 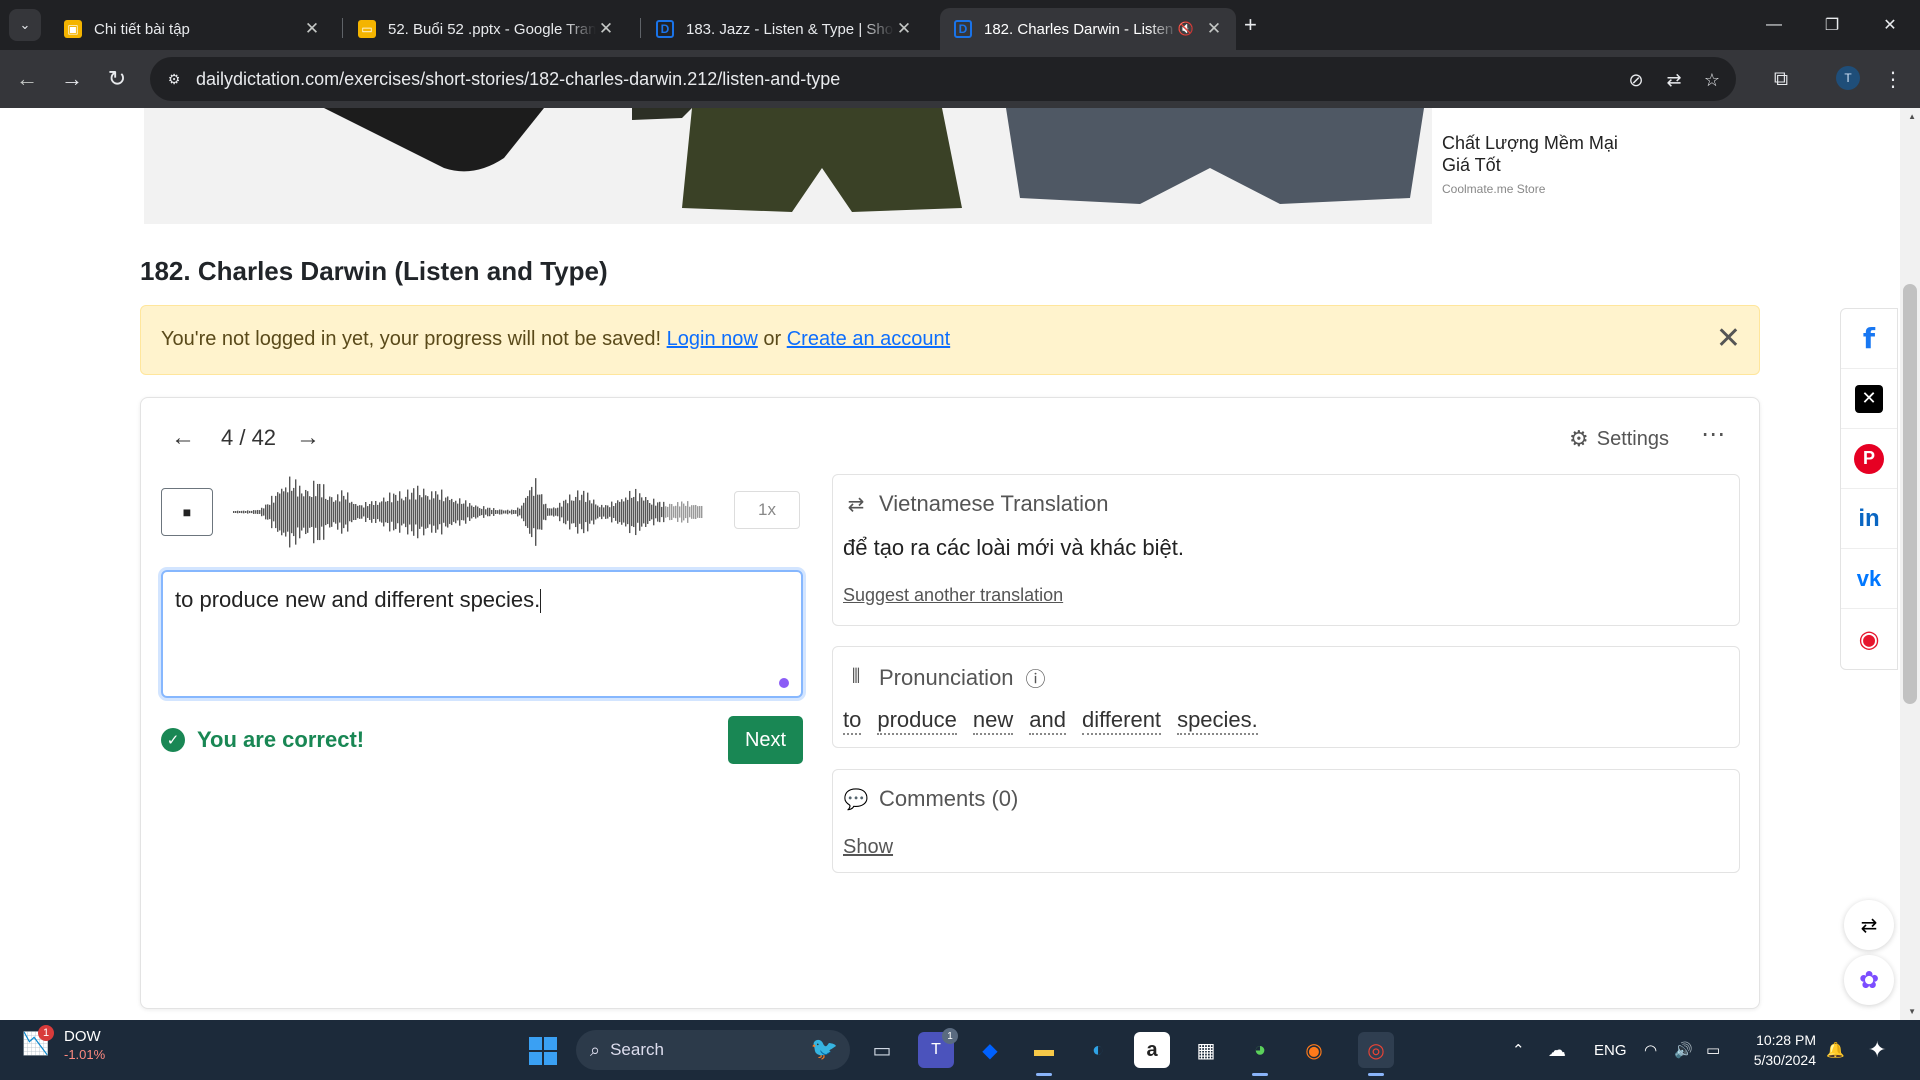 I want to click on volume-icon: 🔊, so click(x=1683, y=1050).